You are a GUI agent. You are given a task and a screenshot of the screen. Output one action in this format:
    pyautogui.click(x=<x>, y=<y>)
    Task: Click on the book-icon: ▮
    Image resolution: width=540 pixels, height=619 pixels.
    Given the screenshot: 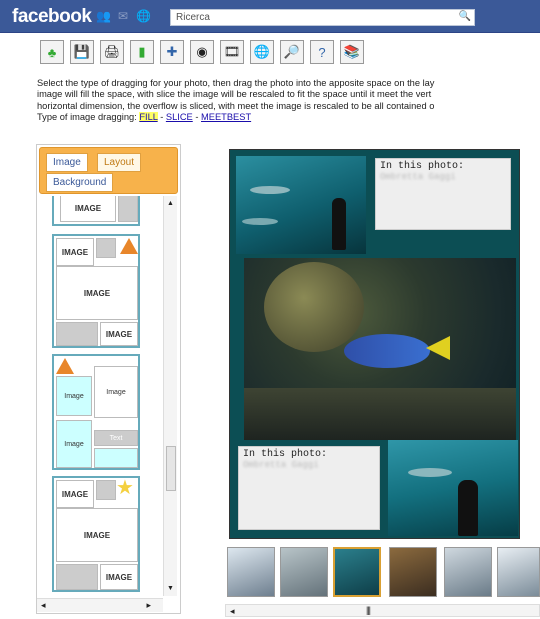 What is the action you would take?
    pyautogui.click(x=142, y=52)
    